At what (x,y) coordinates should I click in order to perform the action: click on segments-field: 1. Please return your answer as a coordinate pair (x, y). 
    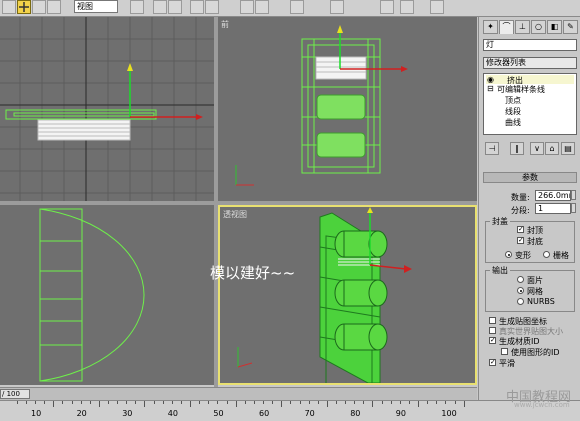
    Looking at the image, I should click on (553, 208).